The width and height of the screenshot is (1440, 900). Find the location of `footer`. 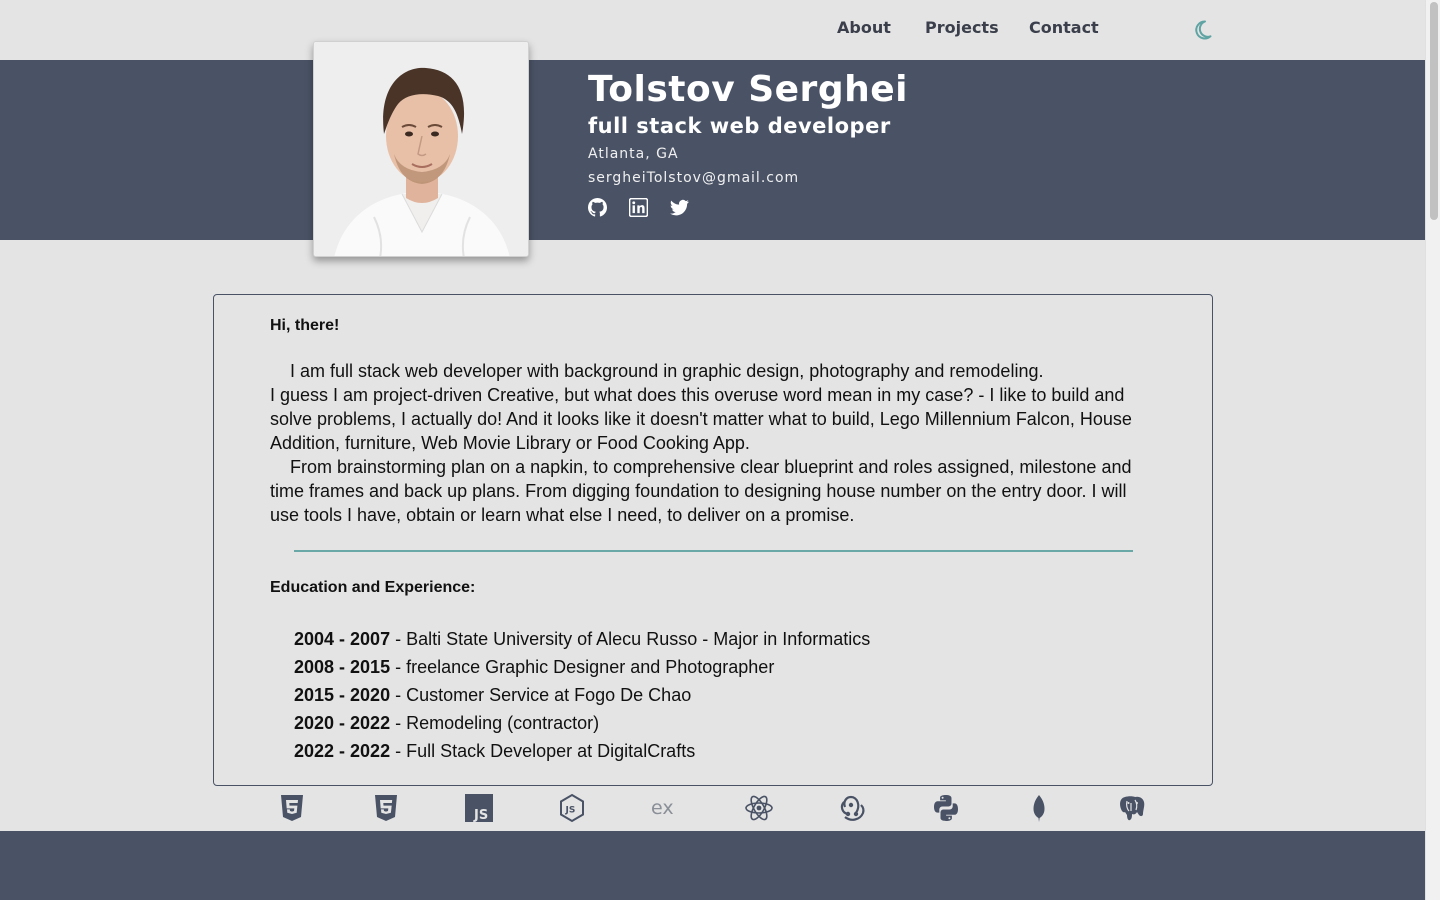

footer is located at coordinates (712, 865).